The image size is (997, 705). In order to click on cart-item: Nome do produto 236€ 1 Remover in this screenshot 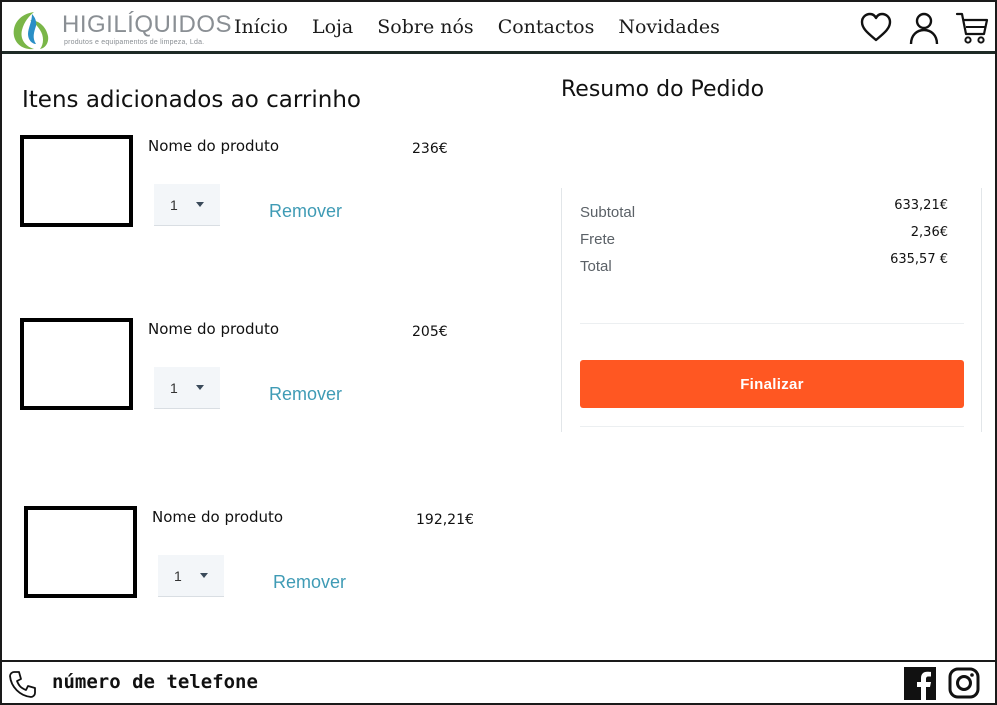, I will do `click(260, 185)`.